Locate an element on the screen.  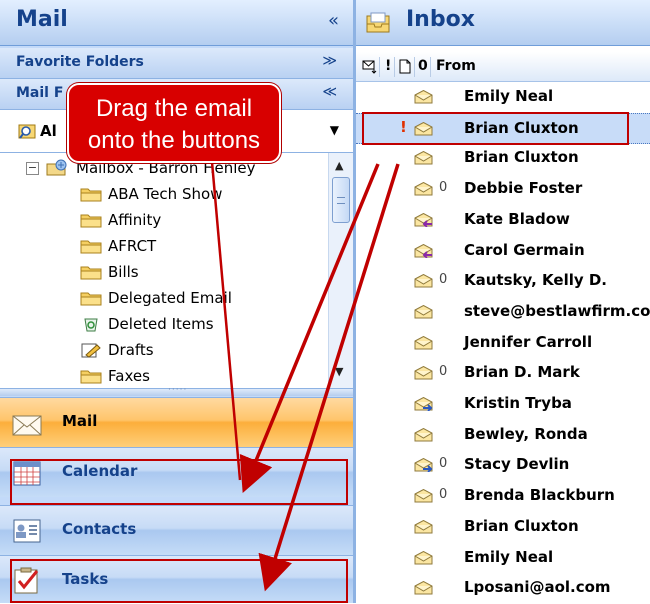
callout-line-2: onto the buttons is located at coordinates (174, 140).